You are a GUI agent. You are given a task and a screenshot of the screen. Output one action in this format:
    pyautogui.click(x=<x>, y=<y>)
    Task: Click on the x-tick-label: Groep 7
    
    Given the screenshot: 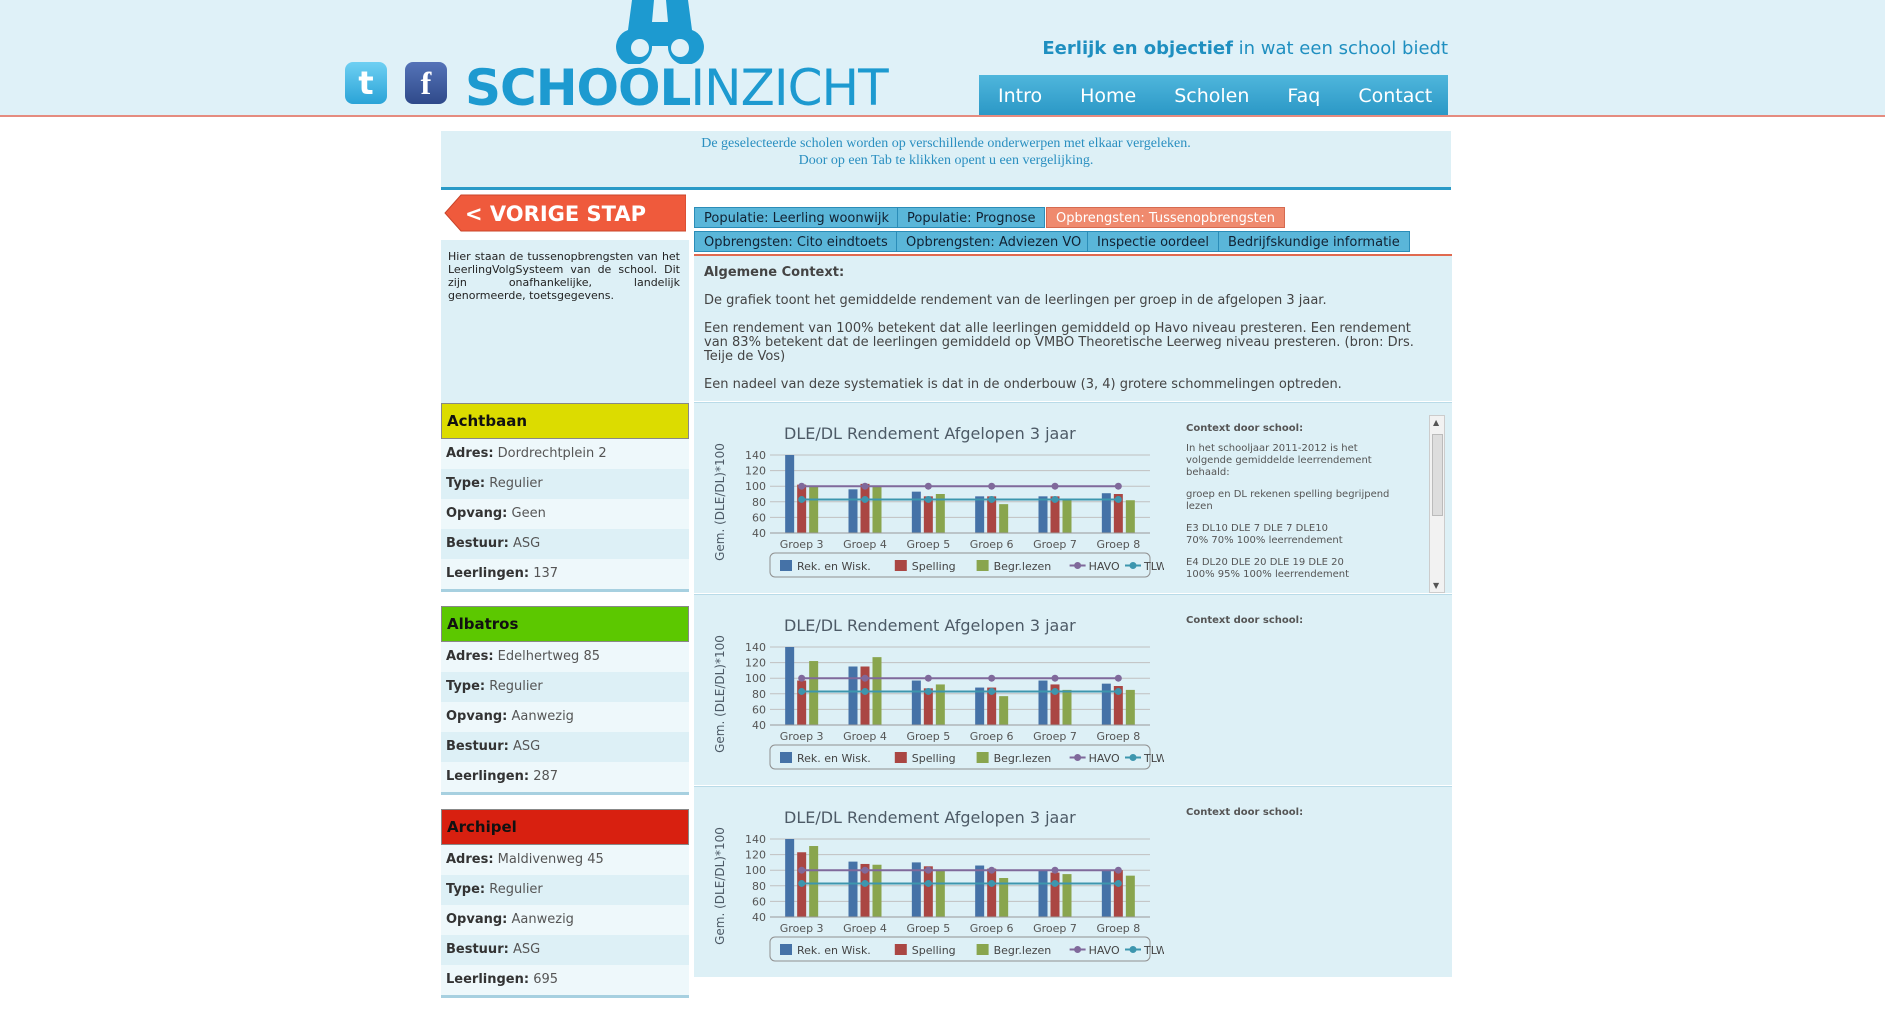 What is the action you would take?
    pyautogui.click(x=1055, y=544)
    